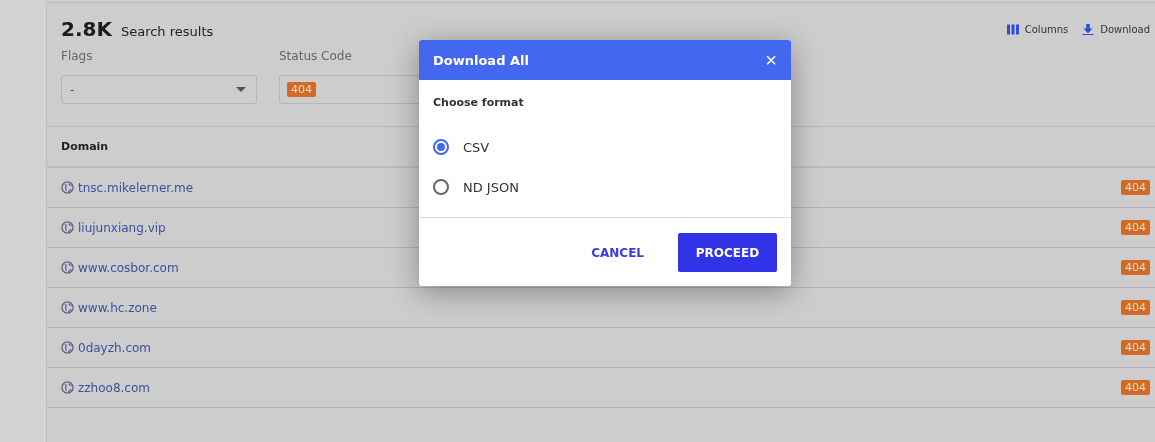 The height and width of the screenshot is (442, 1155). What do you see at coordinates (1012, 29) in the screenshot?
I see `columns-icon` at bounding box center [1012, 29].